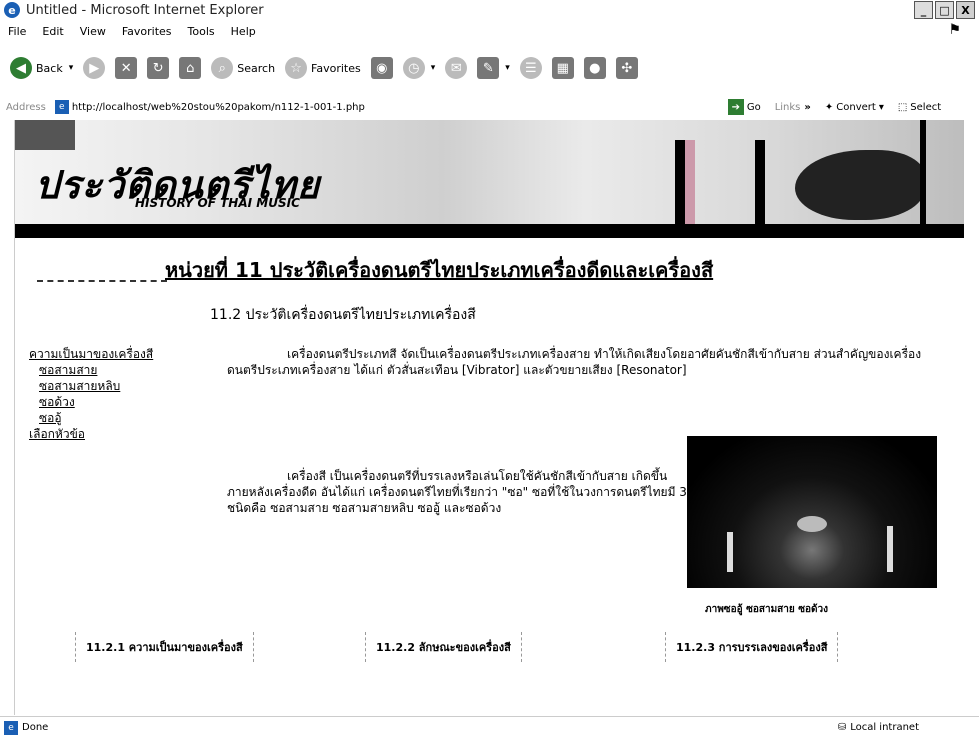 Image resolution: width=979 pixels, height=738 pixels. What do you see at coordinates (52, 31) in the screenshot?
I see `menu-edit: Edit` at bounding box center [52, 31].